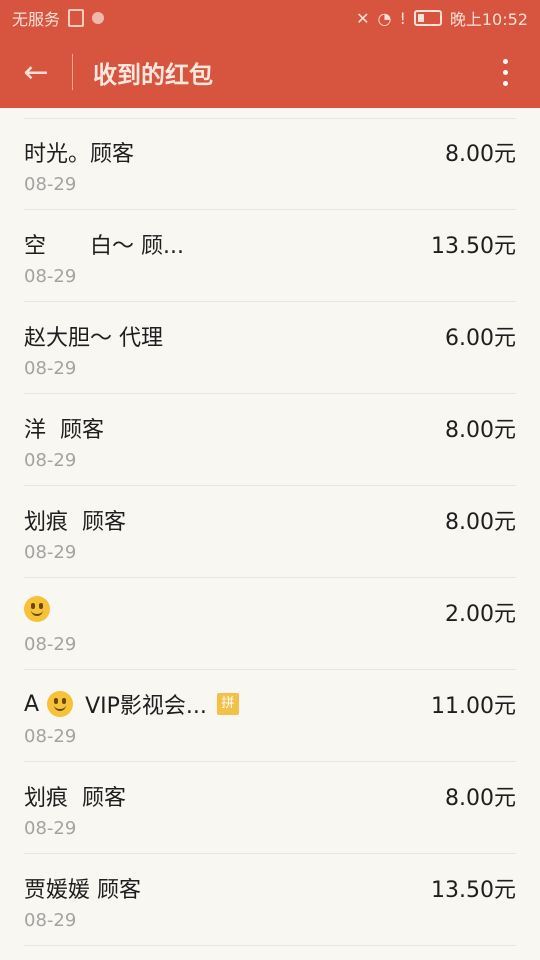 The image size is (540, 960). I want to click on page-title: 收到的红包, so click(153, 74).